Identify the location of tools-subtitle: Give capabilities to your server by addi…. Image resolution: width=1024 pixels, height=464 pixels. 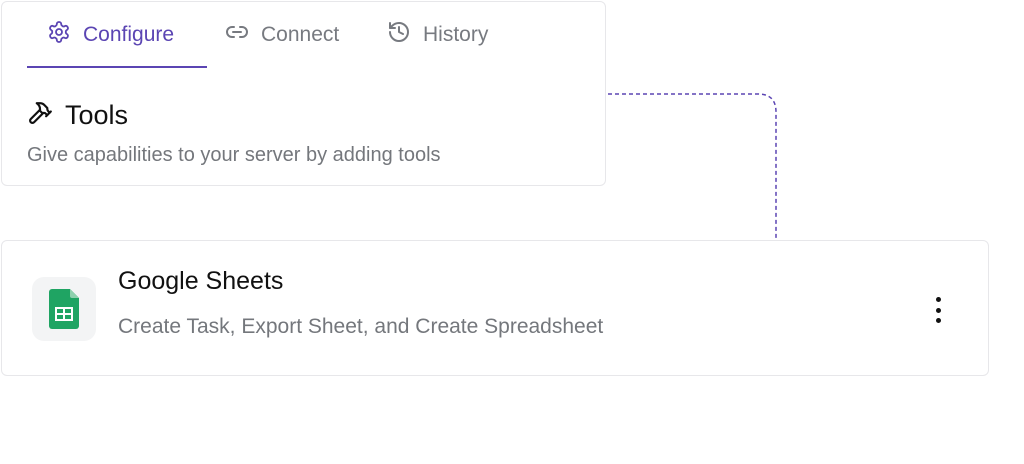
(234, 155).